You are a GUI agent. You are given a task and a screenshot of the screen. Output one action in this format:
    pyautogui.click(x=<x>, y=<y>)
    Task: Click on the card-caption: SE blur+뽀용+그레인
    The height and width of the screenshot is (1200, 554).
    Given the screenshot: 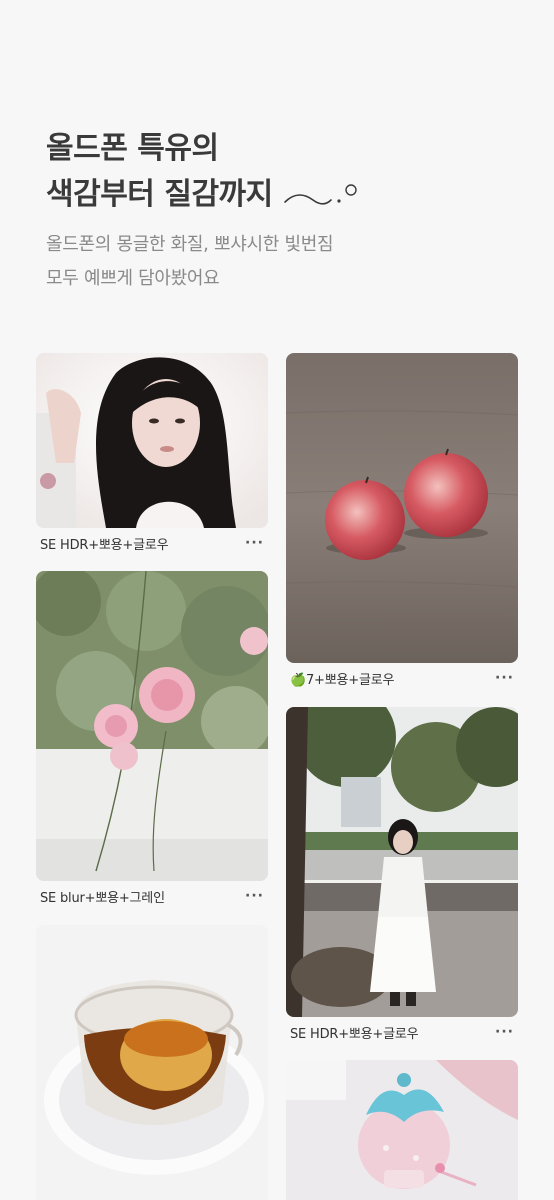 What is the action you would take?
    pyautogui.click(x=102, y=898)
    